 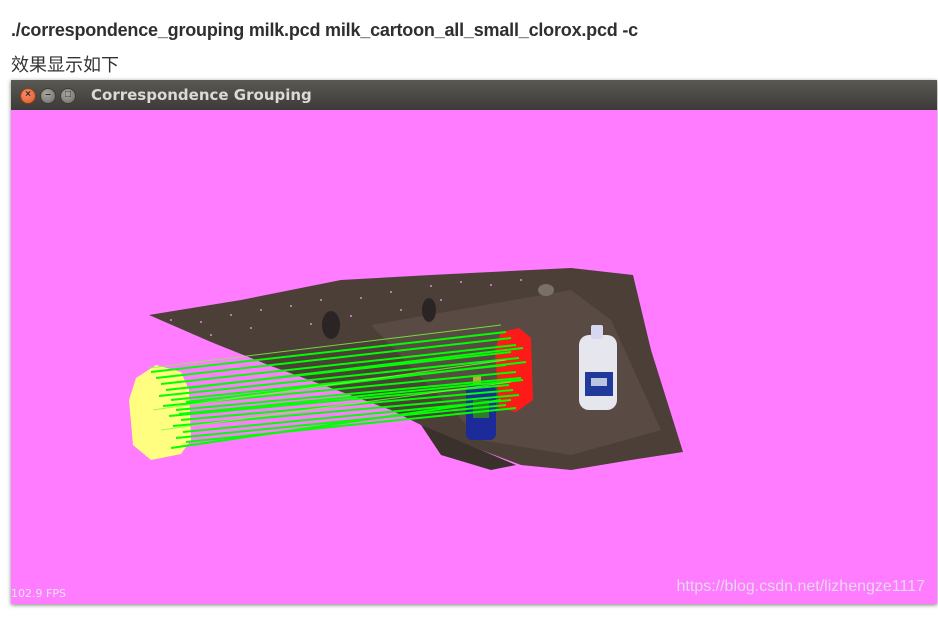 What do you see at coordinates (28, 96) in the screenshot?
I see `close-icon: ×` at bounding box center [28, 96].